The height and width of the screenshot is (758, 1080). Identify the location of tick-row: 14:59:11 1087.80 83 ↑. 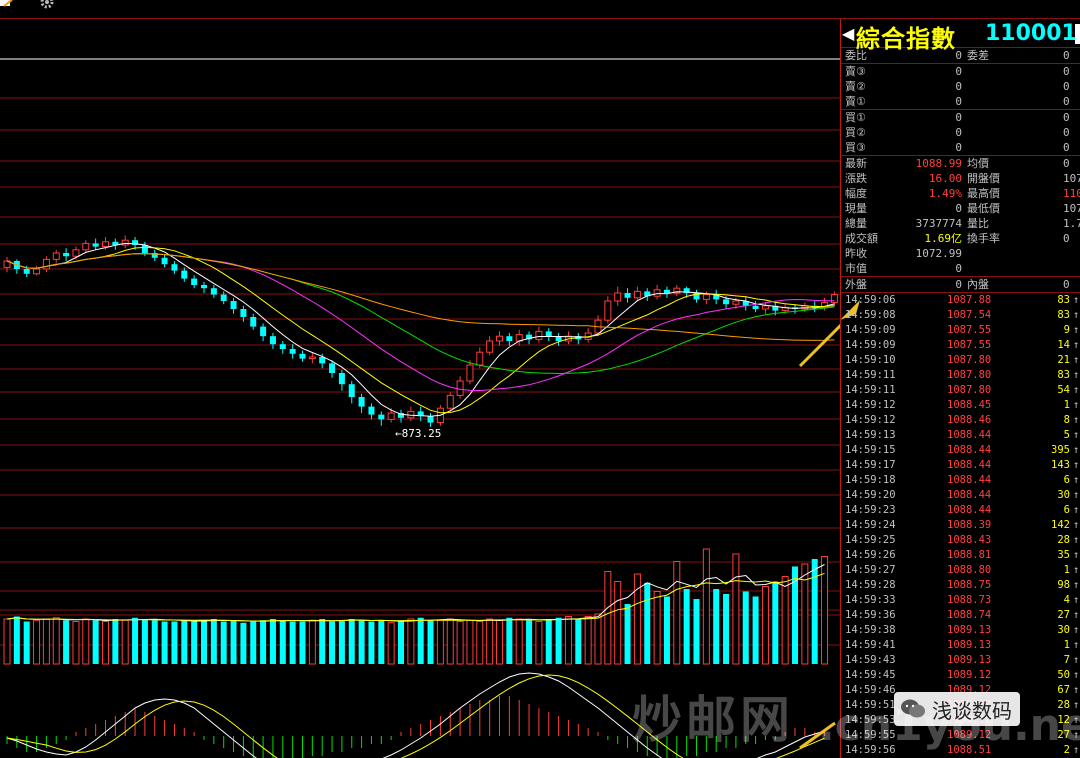
(960, 375).